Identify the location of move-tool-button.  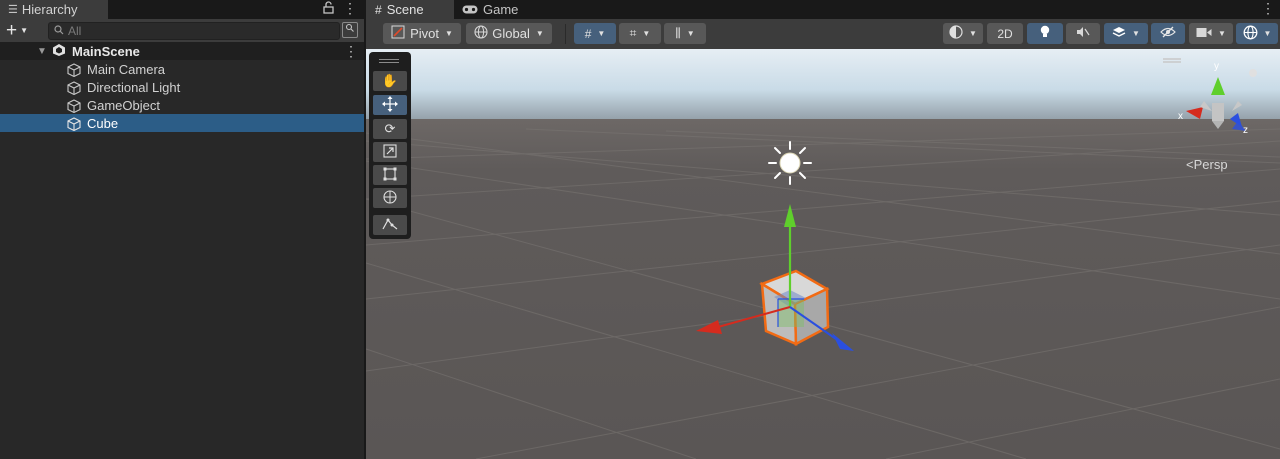
(390, 105).